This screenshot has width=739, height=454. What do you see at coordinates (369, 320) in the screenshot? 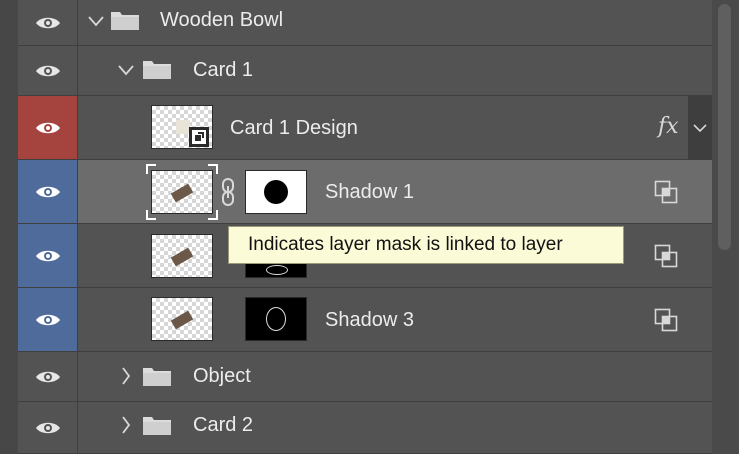
I see `layer-name: Shadow 3` at bounding box center [369, 320].